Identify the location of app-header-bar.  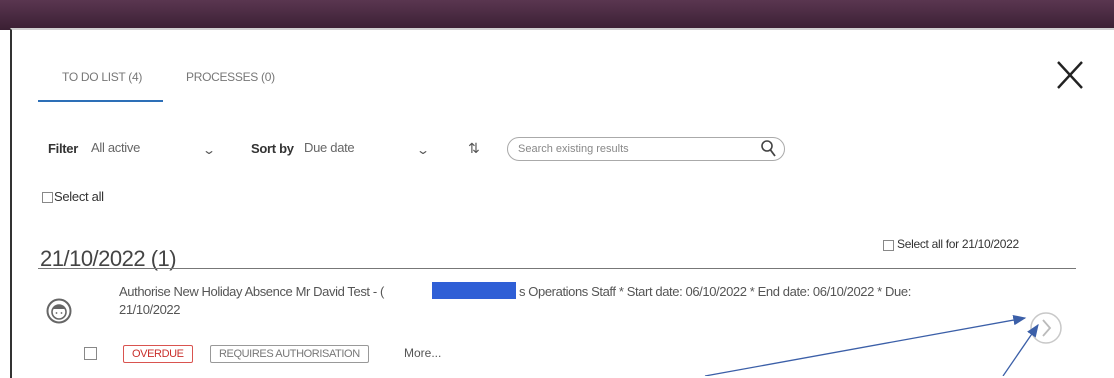
(557, 15).